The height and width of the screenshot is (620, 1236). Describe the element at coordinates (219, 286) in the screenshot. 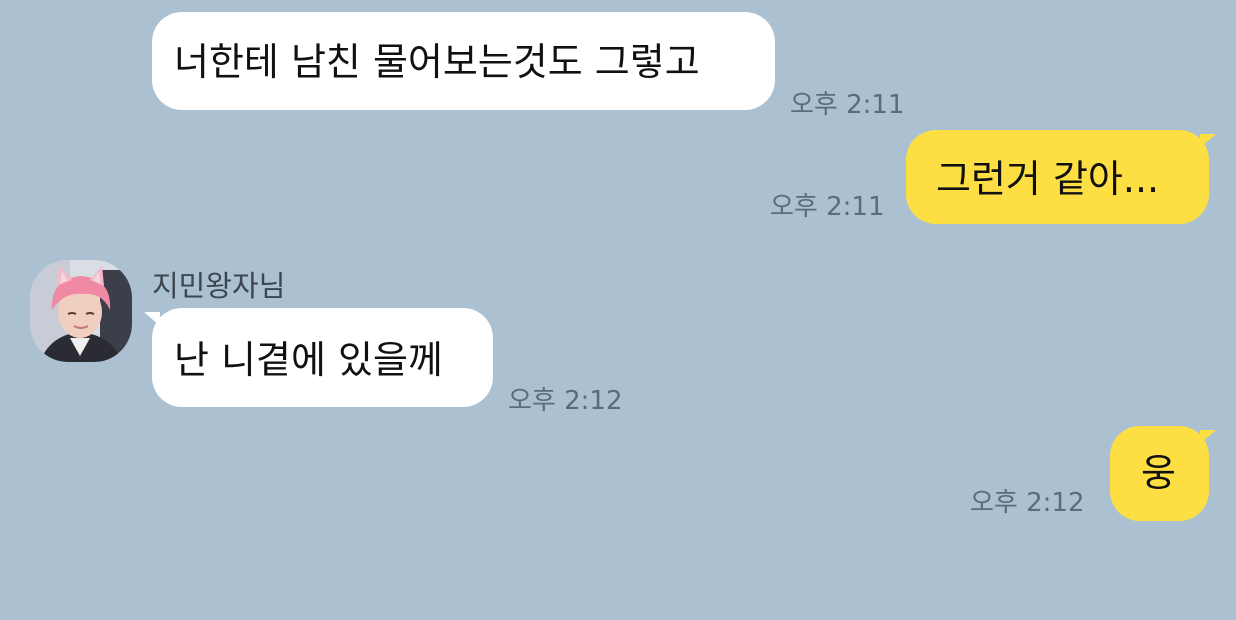

I see `sender-name: 지민왕자님` at that location.